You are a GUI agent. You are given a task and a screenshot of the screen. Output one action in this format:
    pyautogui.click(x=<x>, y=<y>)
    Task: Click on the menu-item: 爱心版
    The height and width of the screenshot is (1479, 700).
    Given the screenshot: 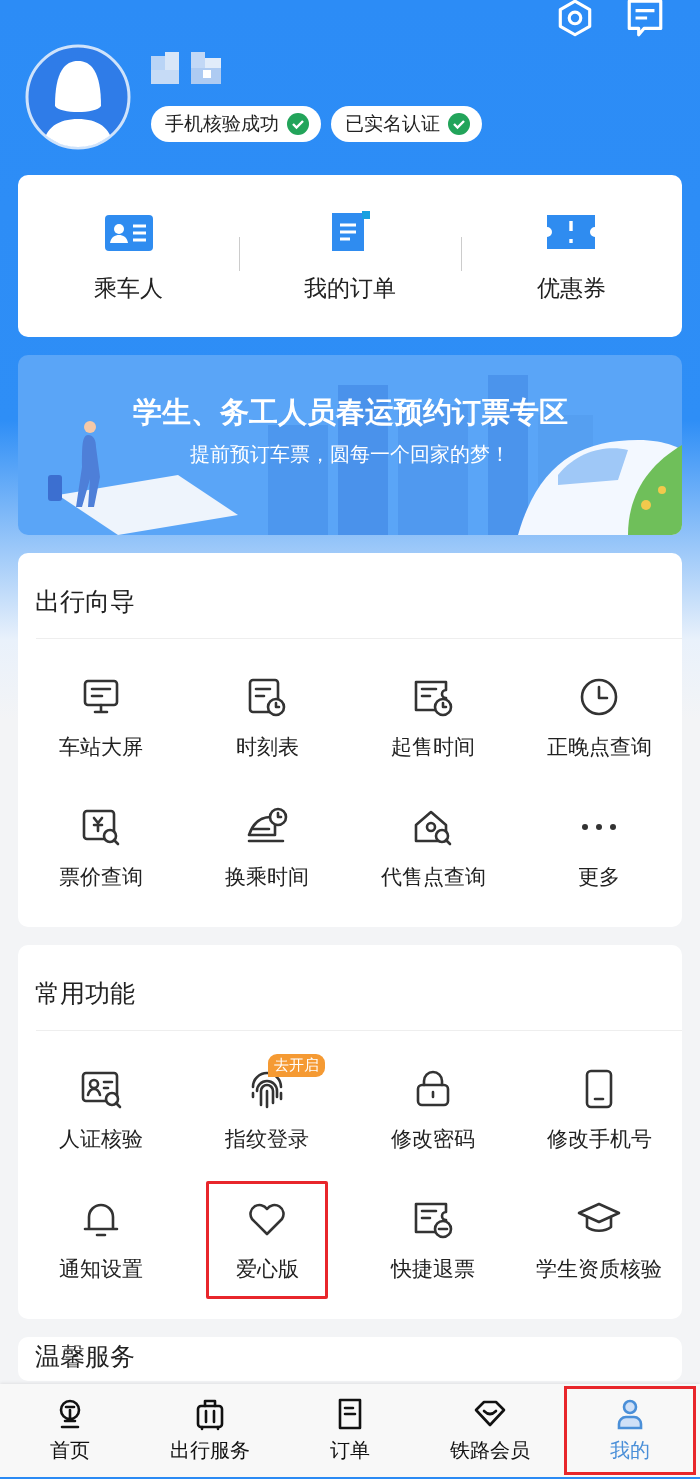 What is the action you would take?
    pyautogui.click(x=267, y=1240)
    